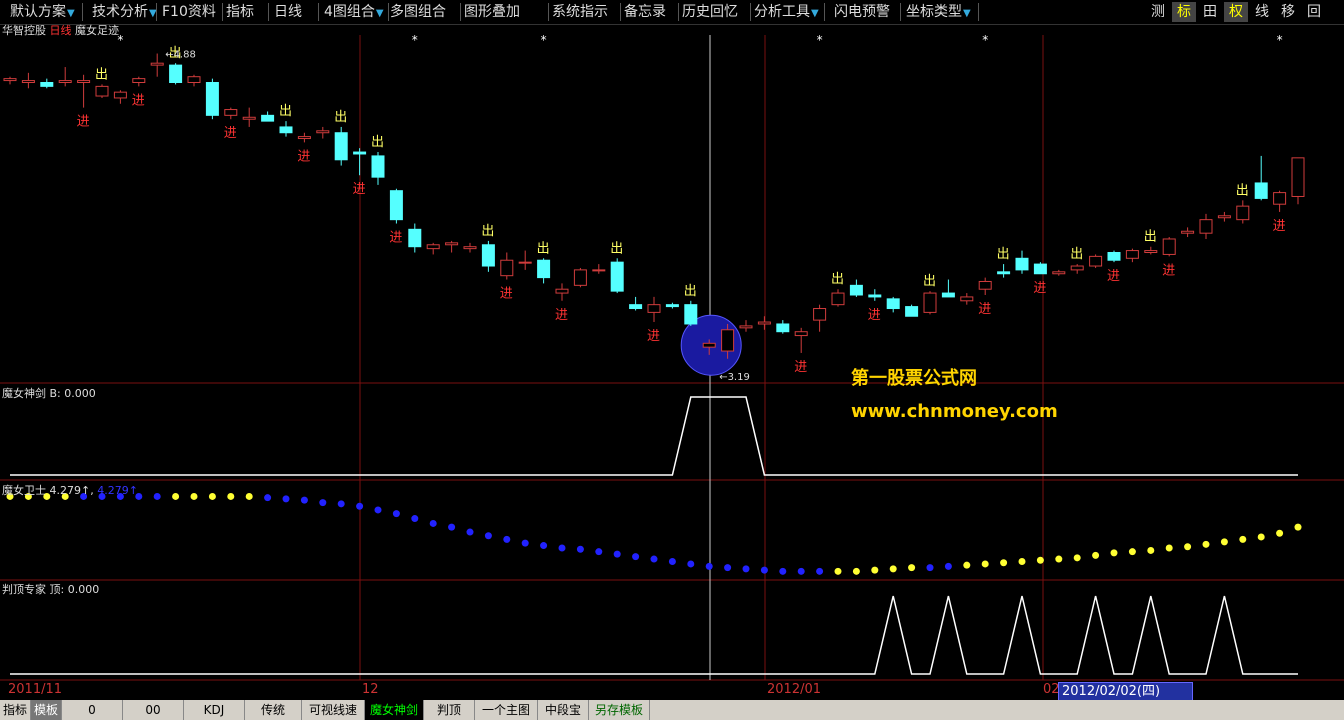 The height and width of the screenshot is (720, 1344). I want to click on toolbar-right-button-0: 测, so click(1158, 12).